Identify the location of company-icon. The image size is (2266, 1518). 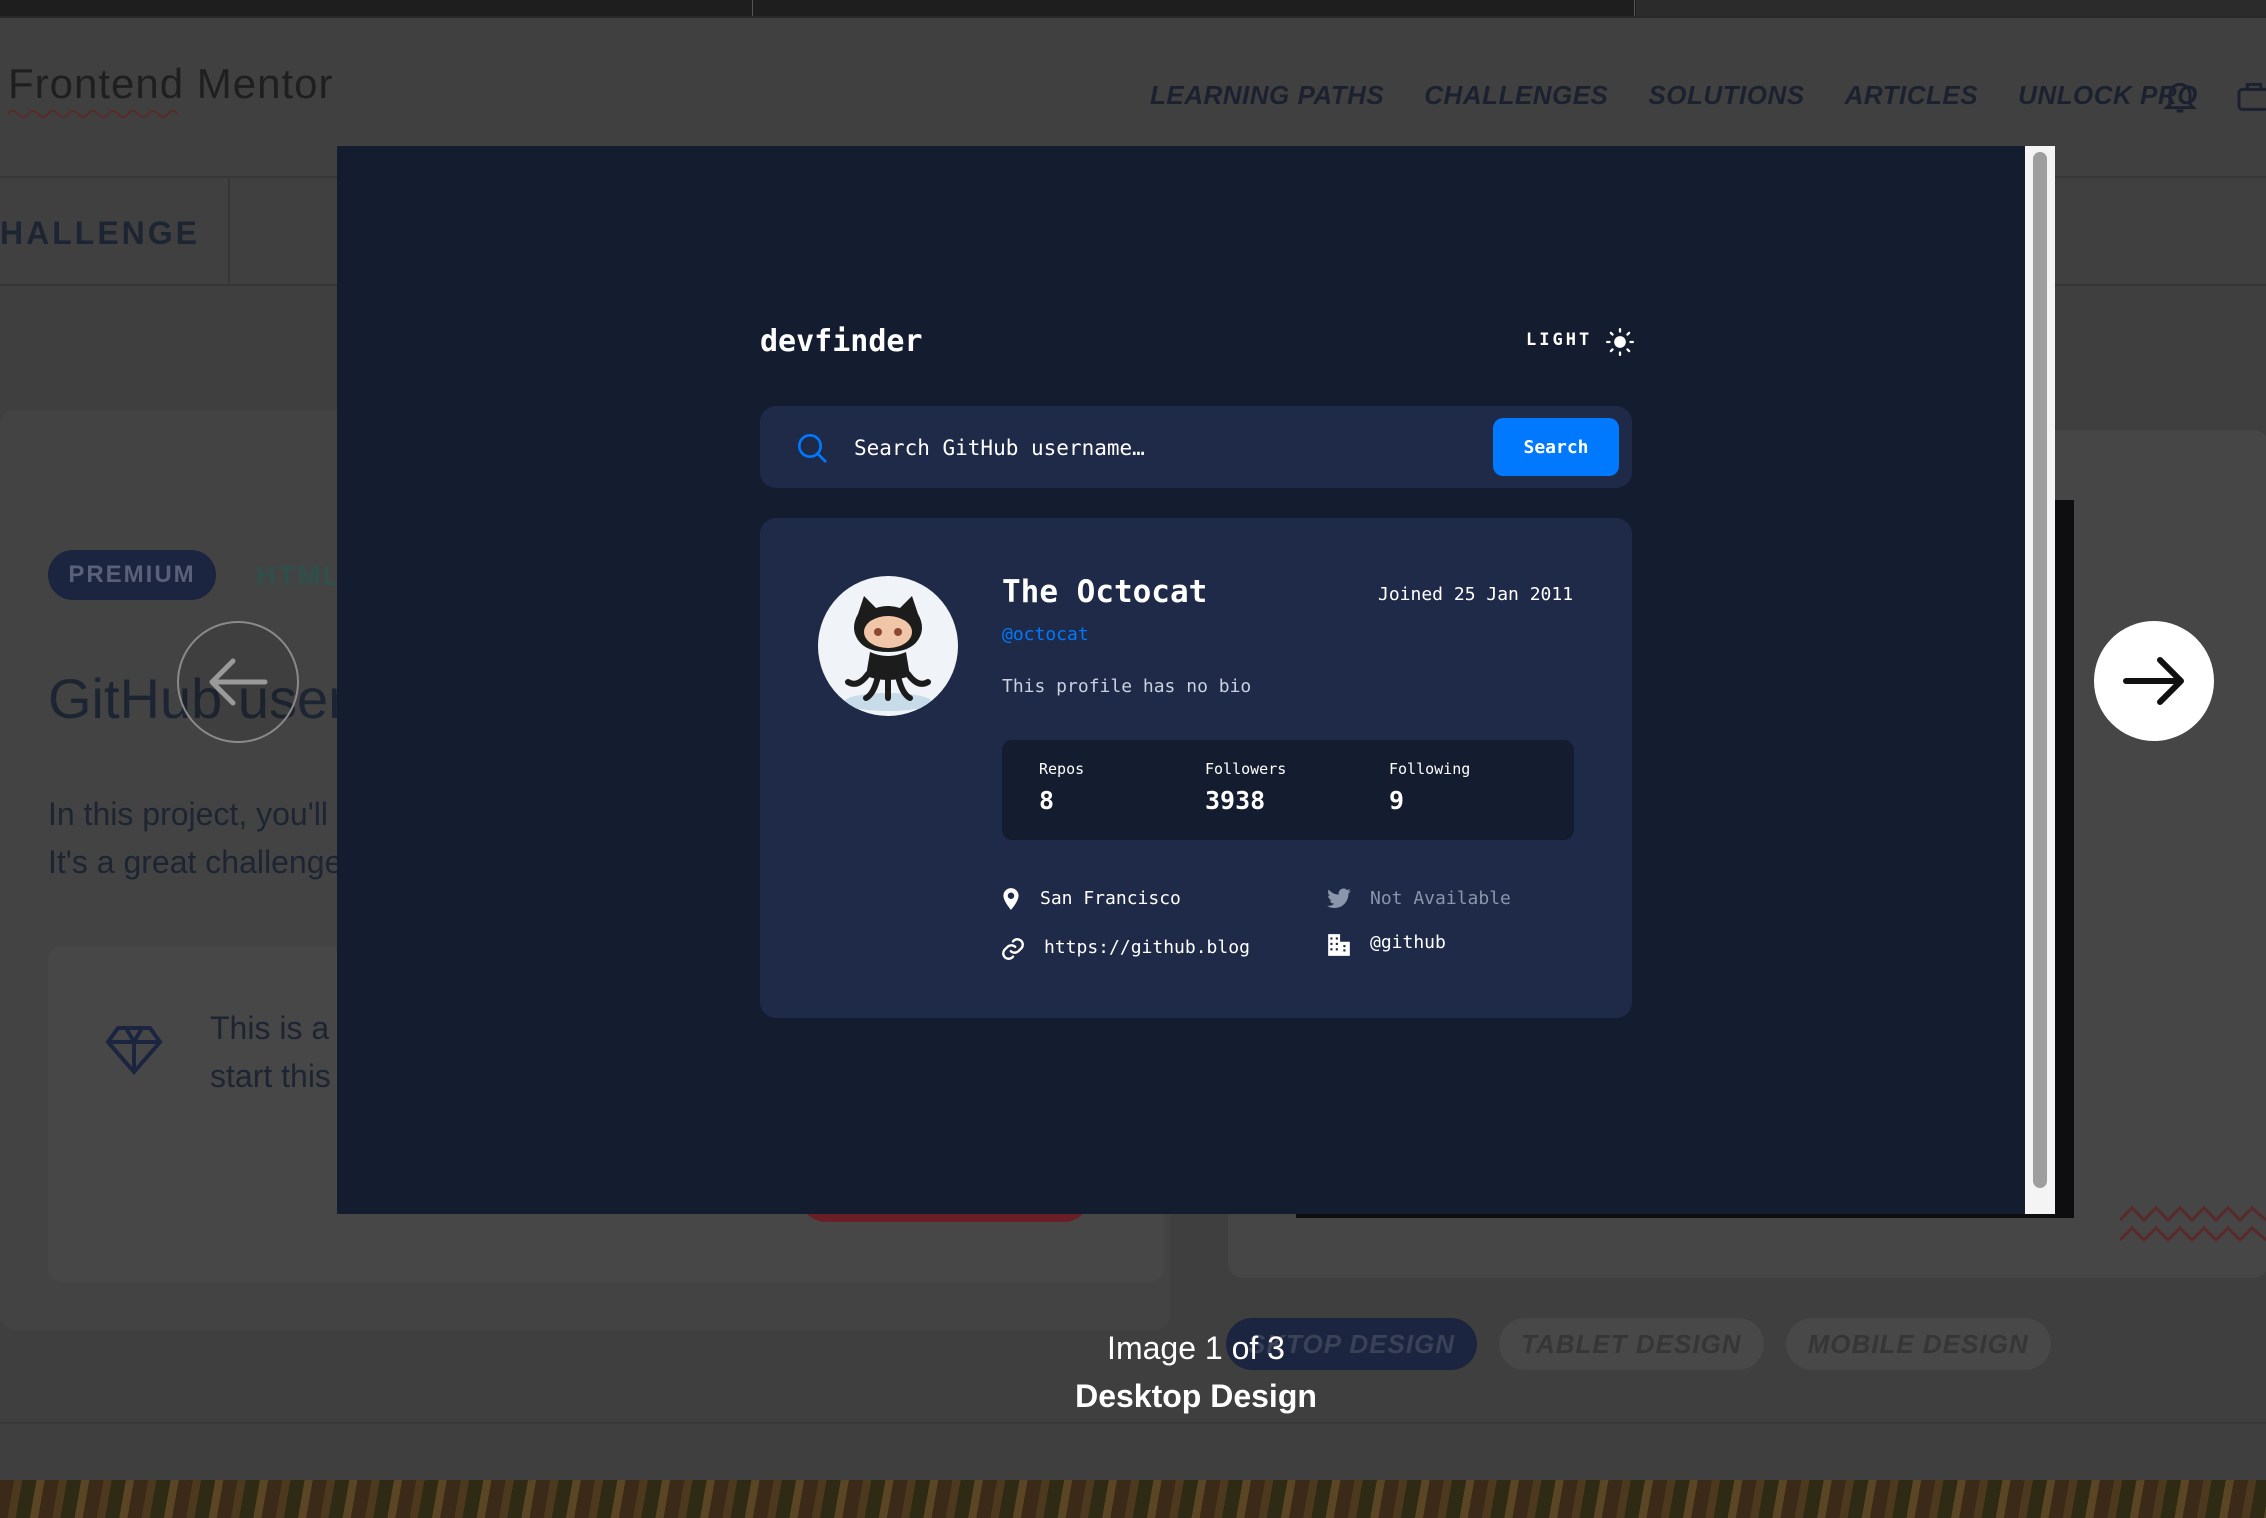
(1339, 945).